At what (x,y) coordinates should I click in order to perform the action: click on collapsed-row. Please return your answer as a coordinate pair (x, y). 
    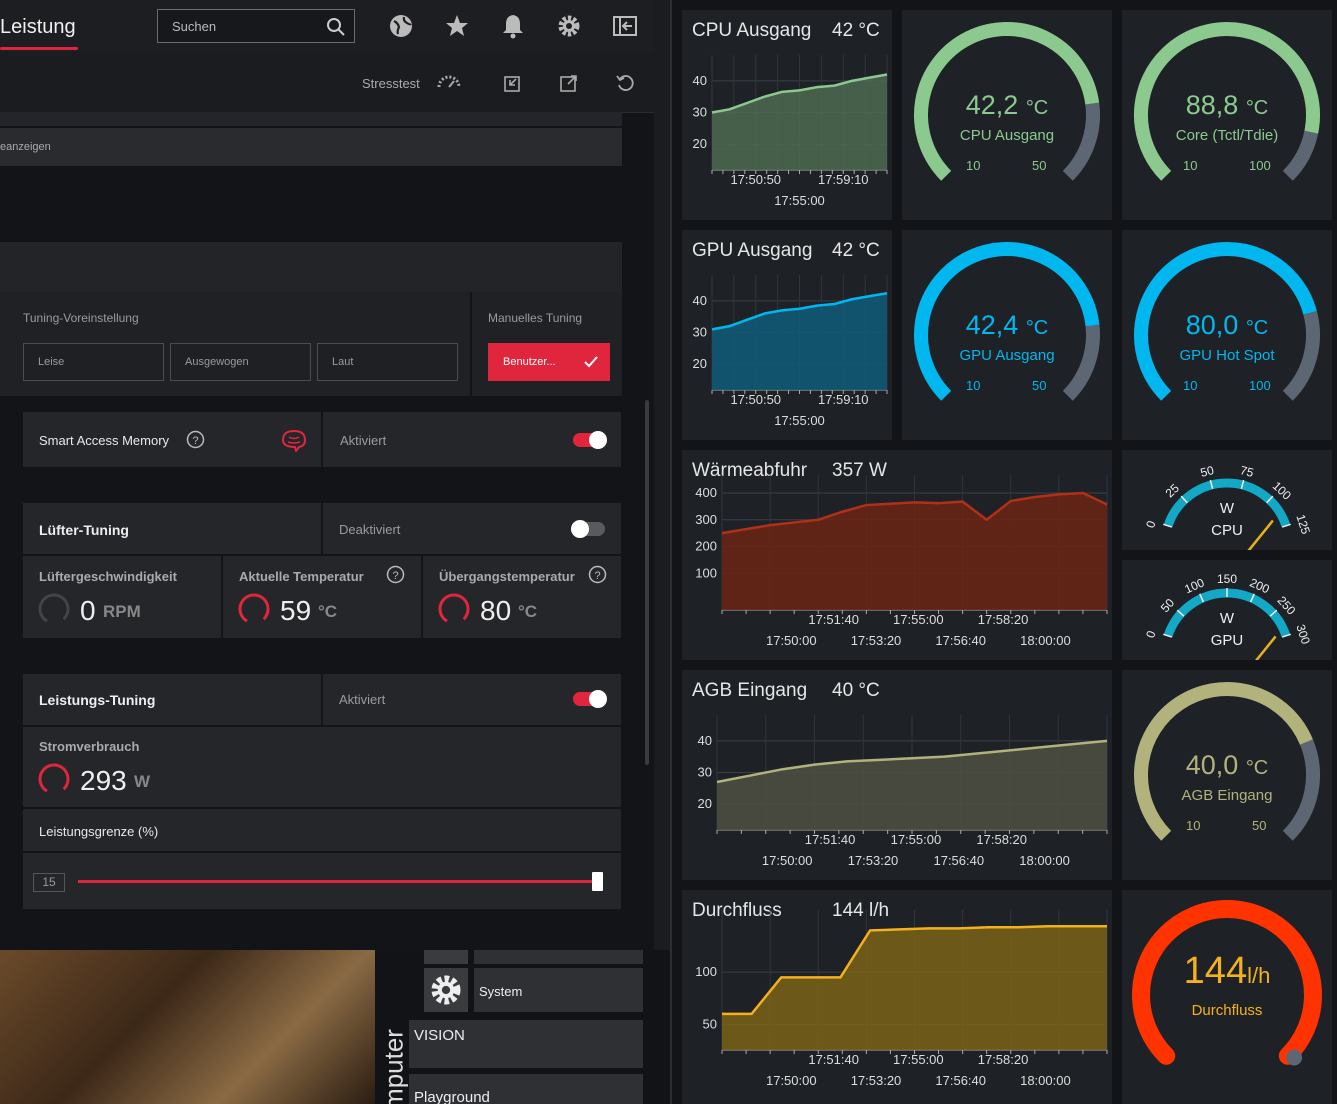
    Looking at the image, I should click on (311, 119).